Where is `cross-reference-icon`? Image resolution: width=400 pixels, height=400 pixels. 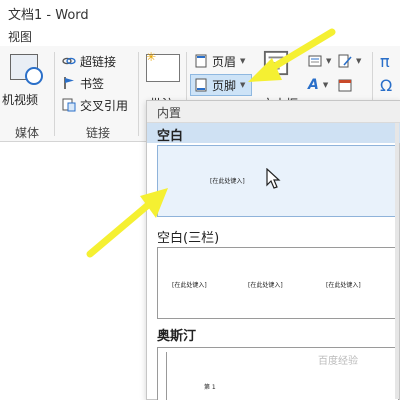 cross-reference-icon is located at coordinates (69, 105).